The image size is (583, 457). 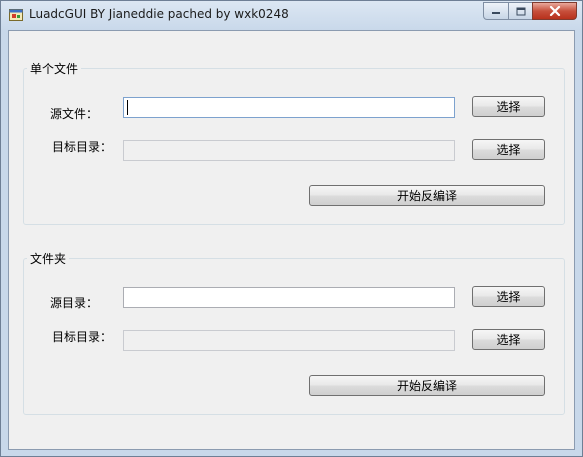 What do you see at coordinates (127, 107) in the screenshot?
I see `text-caret` at bounding box center [127, 107].